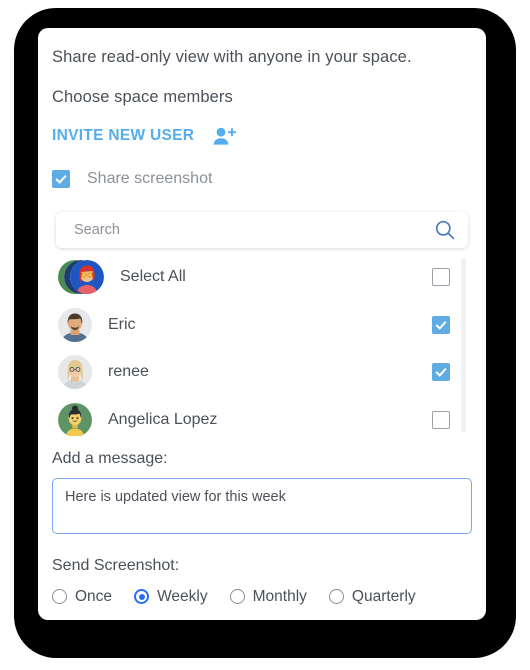 Image resolution: width=530 pixels, height=670 pixels. What do you see at coordinates (463, 344) in the screenshot?
I see `member-list-scrollbar` at bounding box center [463, 344].